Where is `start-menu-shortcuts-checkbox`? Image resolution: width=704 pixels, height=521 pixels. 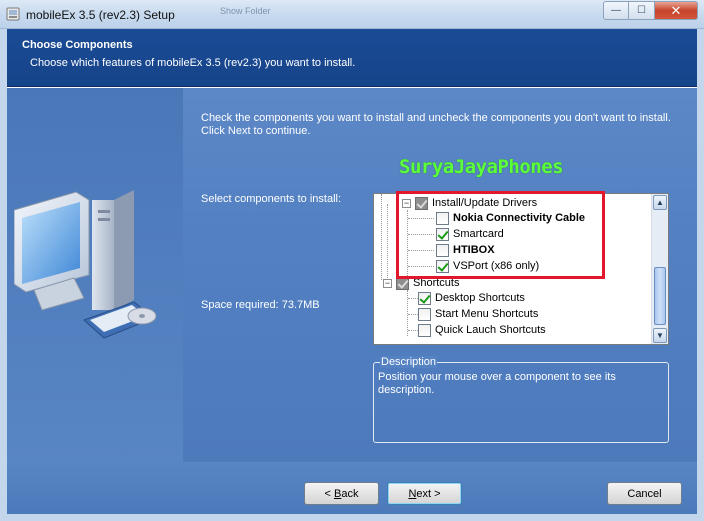 start-menu-shortcuts-checkbox is located at coordinates (424, 314).